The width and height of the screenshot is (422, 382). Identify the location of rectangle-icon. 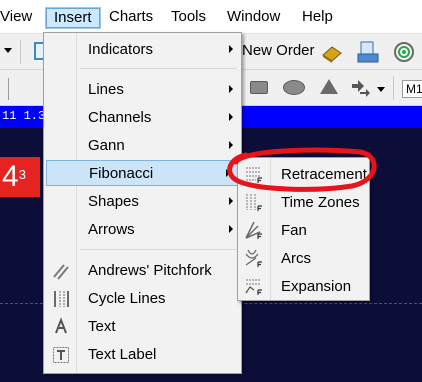
(259, 87).